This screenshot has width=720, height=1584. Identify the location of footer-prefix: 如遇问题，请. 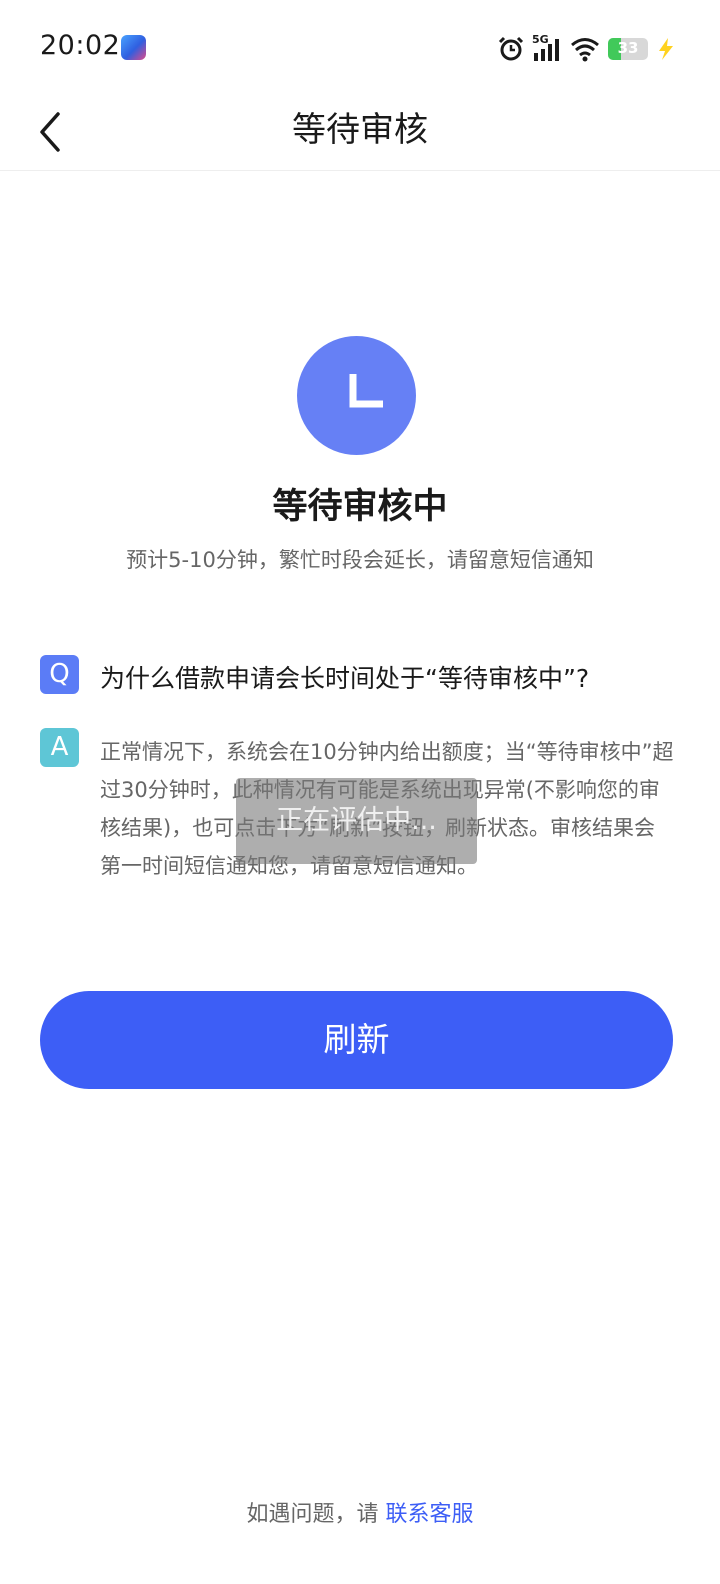
(312, 1514).